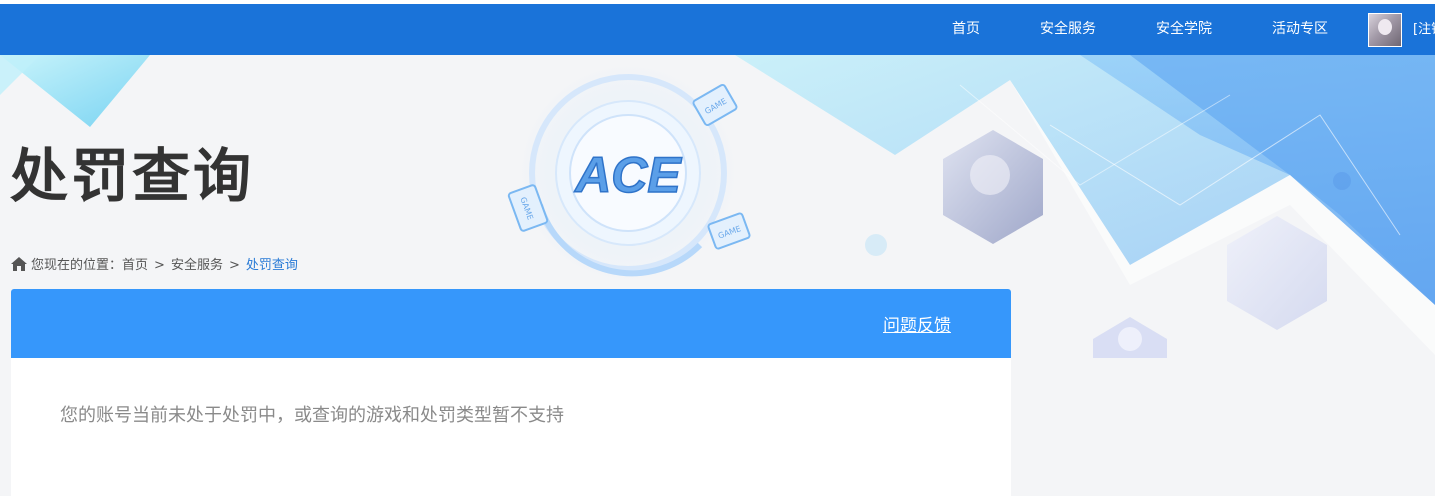 This screenshot has width=1435, height=496. I want to click on card-header: 问题反馈, so click(511, 323).